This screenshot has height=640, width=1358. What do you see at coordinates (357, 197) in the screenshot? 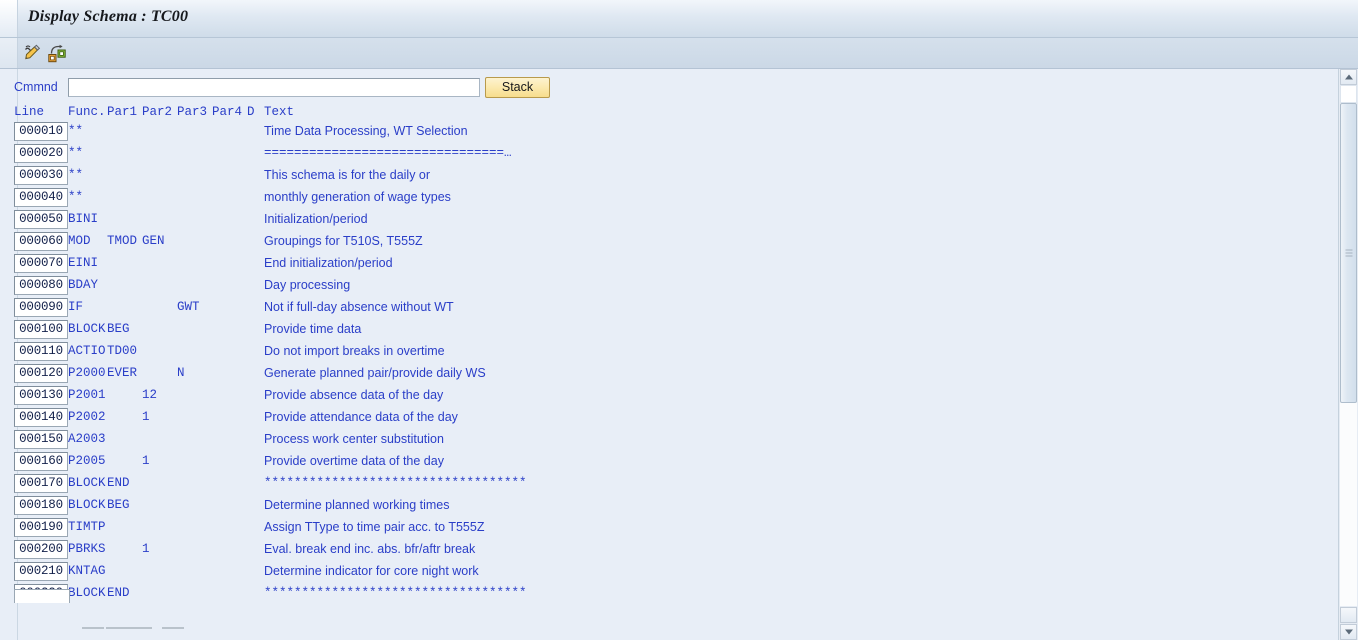
I see `row-cell-text: monthly generation of wage types` at bounding box center [357, 197].